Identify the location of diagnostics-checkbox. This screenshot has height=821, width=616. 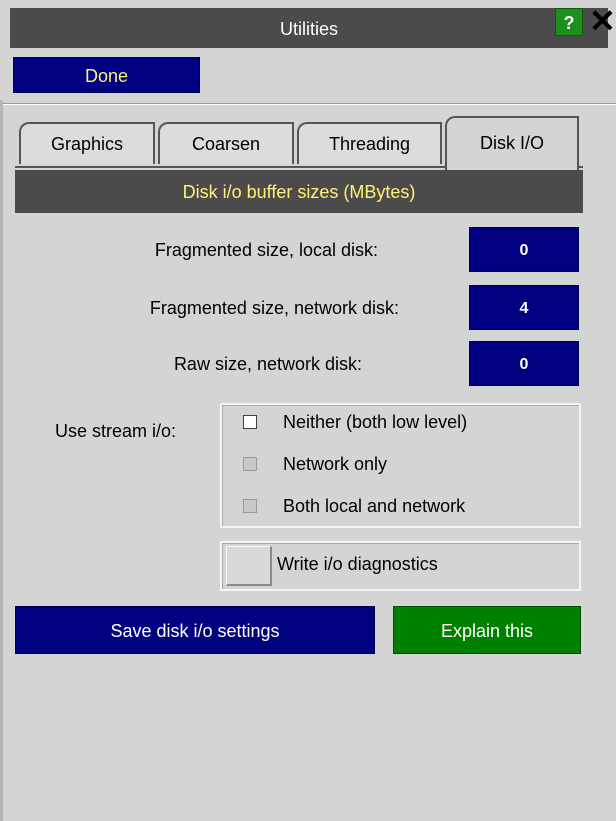
(249, 566).